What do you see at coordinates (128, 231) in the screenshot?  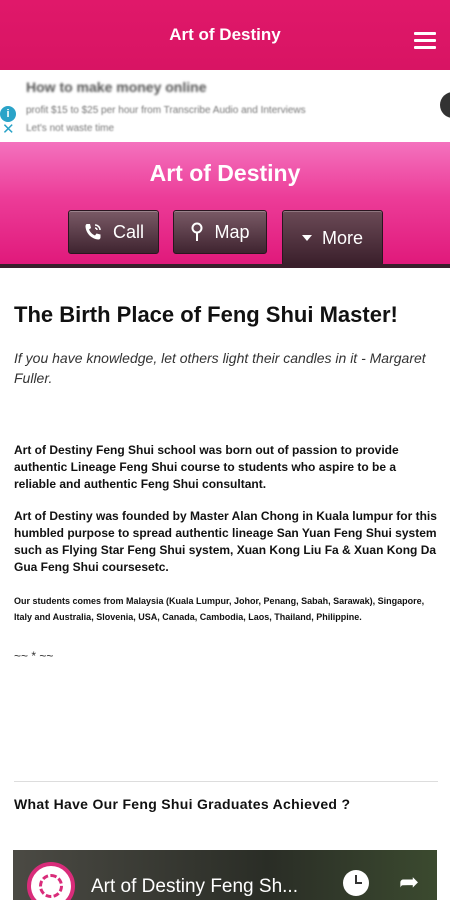 I see `call-button-label: Call` at bounding box center [128, 231].